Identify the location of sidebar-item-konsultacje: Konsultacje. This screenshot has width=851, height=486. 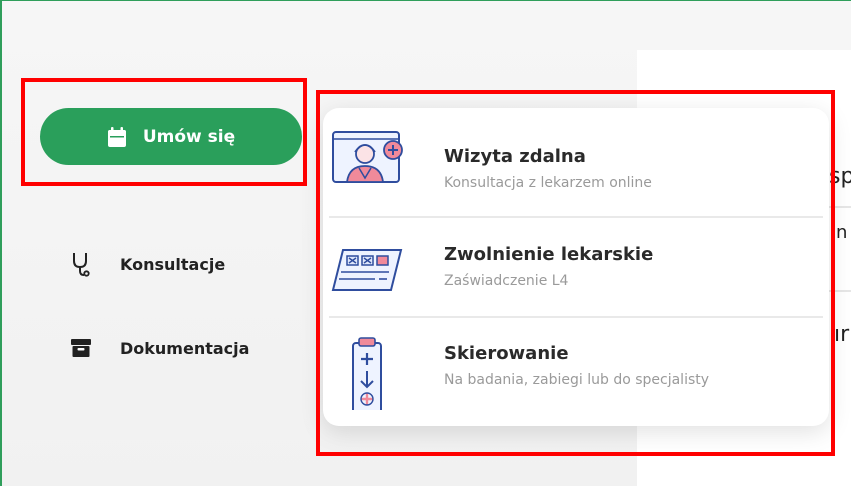
(147, 264).